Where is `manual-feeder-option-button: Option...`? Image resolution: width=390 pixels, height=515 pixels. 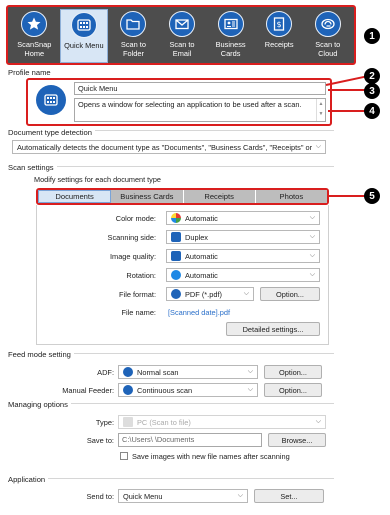
manual-feeder-option-button: Option... is located at coordinates (293, 390).